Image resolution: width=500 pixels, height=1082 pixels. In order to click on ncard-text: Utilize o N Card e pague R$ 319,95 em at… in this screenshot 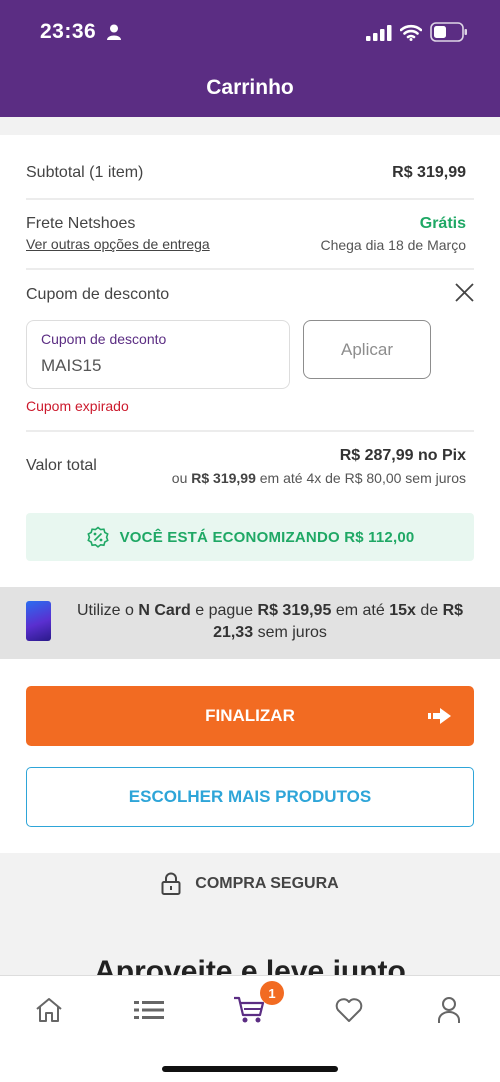, I will do `click(270, 621)`.